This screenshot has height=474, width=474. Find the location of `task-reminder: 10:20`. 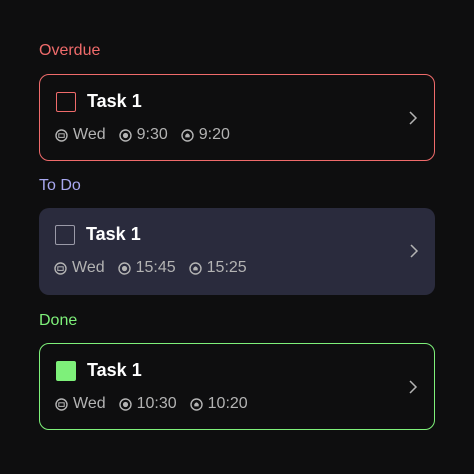

task-reminder: 10:20 is located at coordinates (227, 403).